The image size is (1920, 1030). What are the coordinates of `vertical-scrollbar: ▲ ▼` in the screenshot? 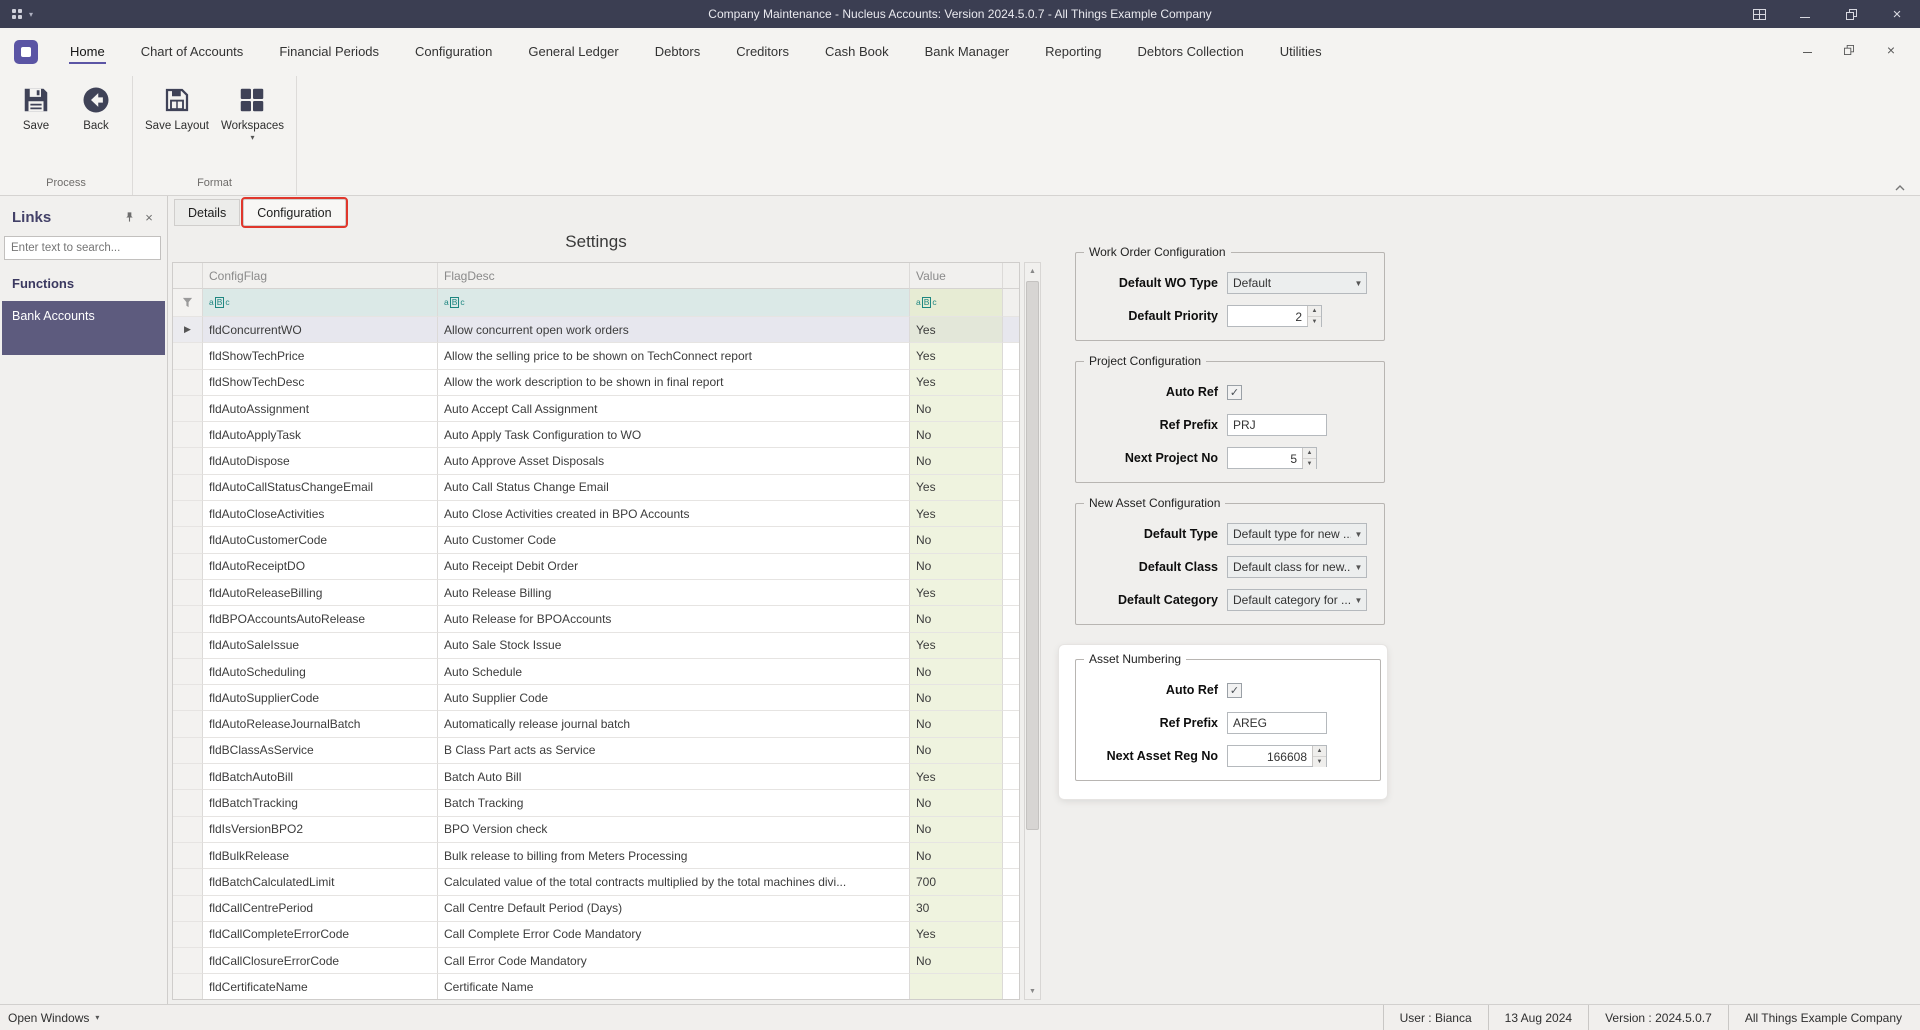 It's located at (1032, 631).